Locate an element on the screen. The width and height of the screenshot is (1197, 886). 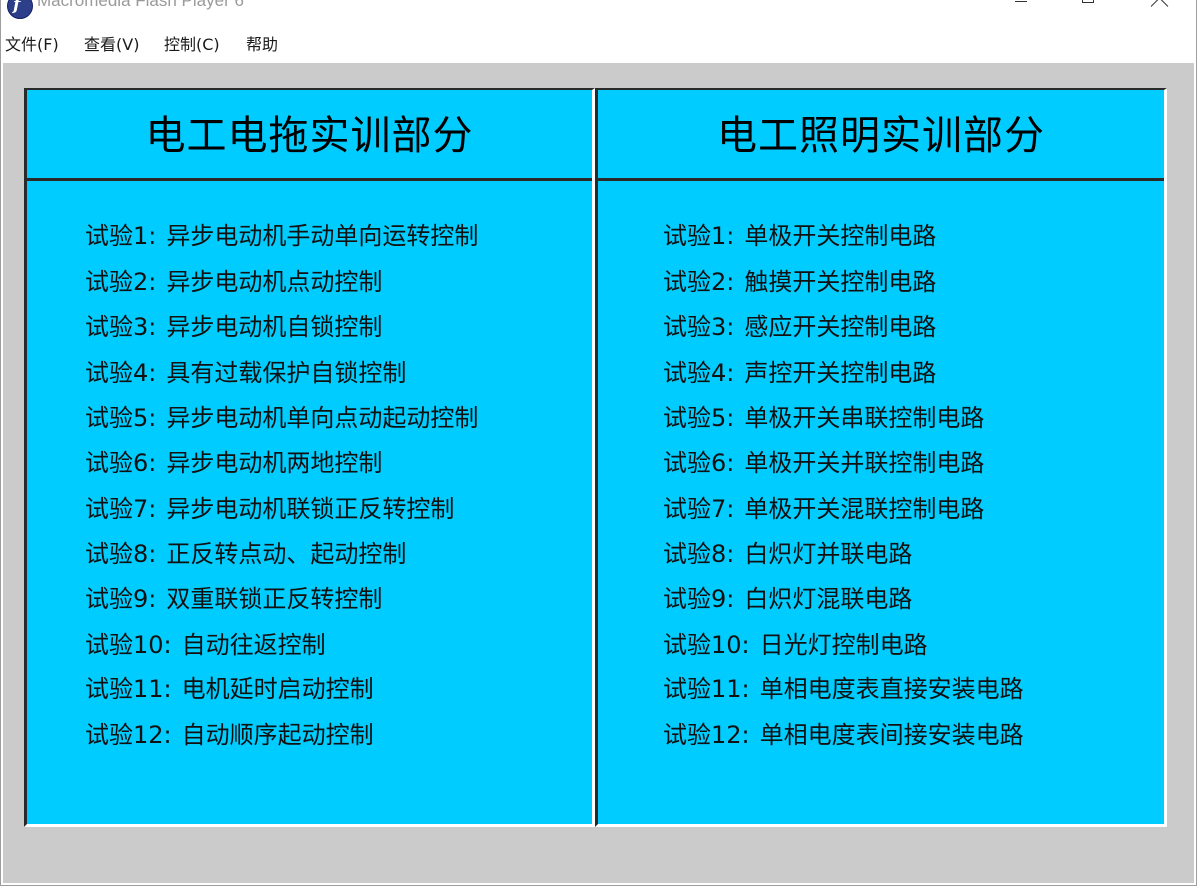
experiment-item: 试验4: 具有过载保护自锁控制 is located at coordinates (245, 373).